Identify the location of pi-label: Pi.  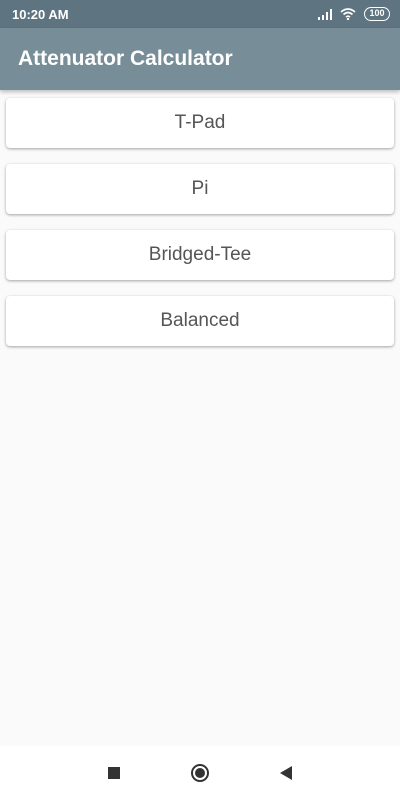
(200, 188).